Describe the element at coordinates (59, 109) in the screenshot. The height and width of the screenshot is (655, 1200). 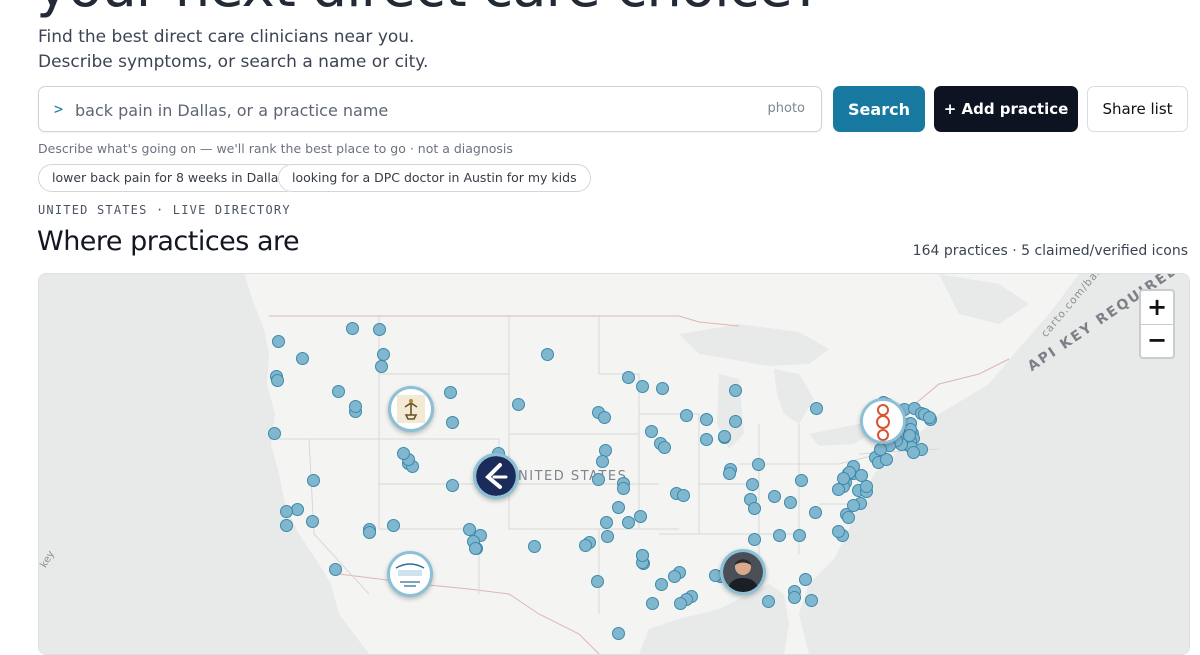
I see `prompt-chevron-icon: >` at that location.